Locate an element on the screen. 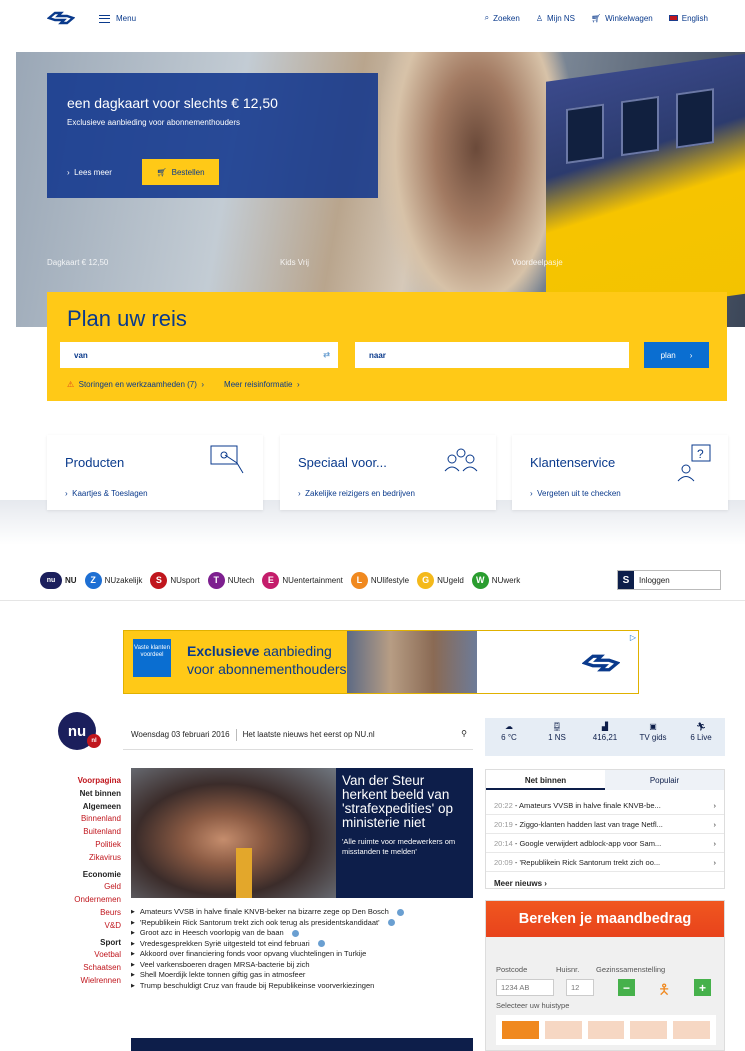 The image size is (745, 1051). bereken-title: Bereken je maandbedrag is located at coordinates (605, 919).